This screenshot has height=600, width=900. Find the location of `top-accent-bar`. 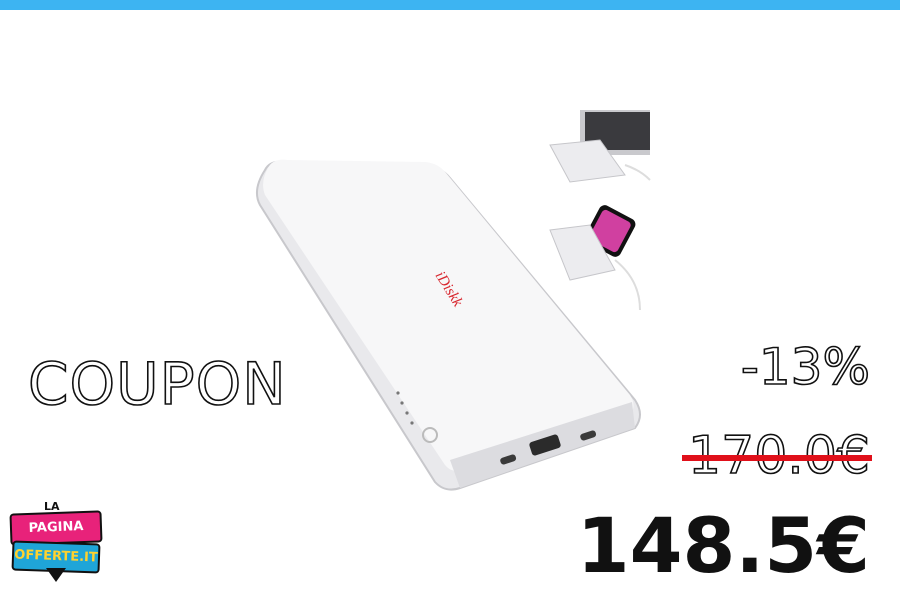

top-accent-bar is located at coordinates (450, 5).